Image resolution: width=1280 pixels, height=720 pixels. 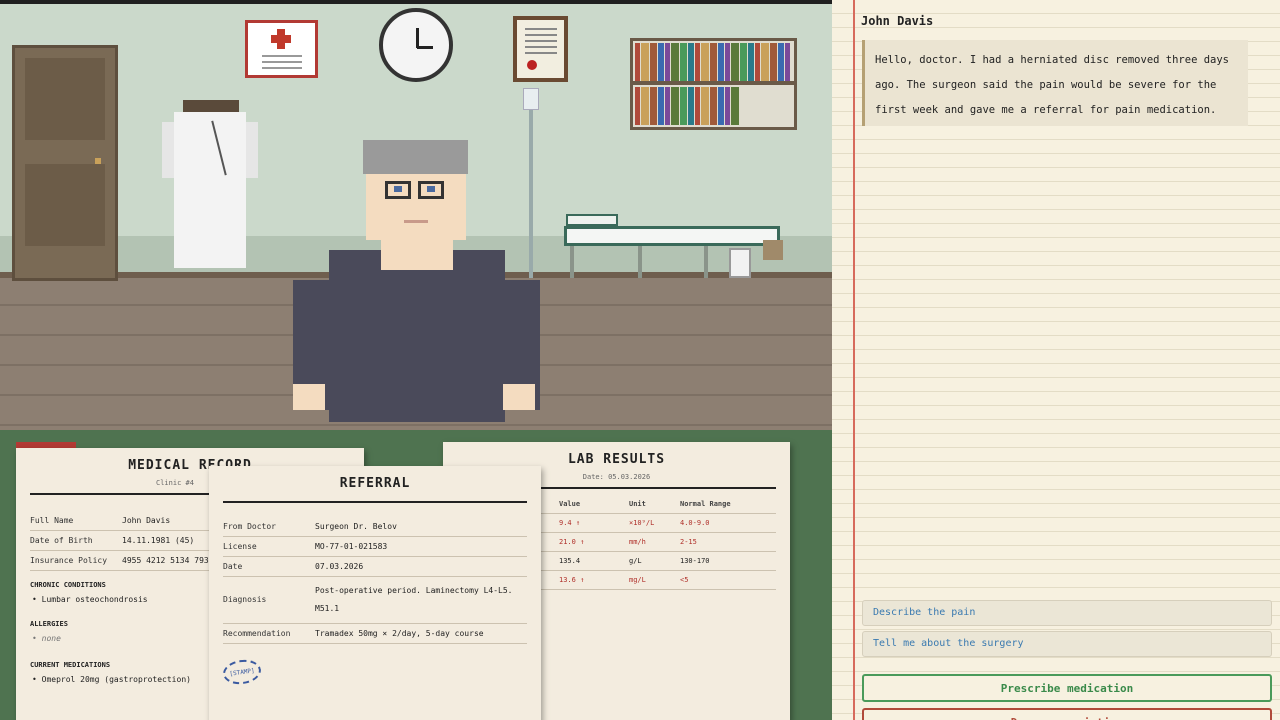 What do you see at coordinates (1067, 613) in the screenshot?
I see `choice-describe-pain: Describe the pain` at bounding box center [1067, 613].